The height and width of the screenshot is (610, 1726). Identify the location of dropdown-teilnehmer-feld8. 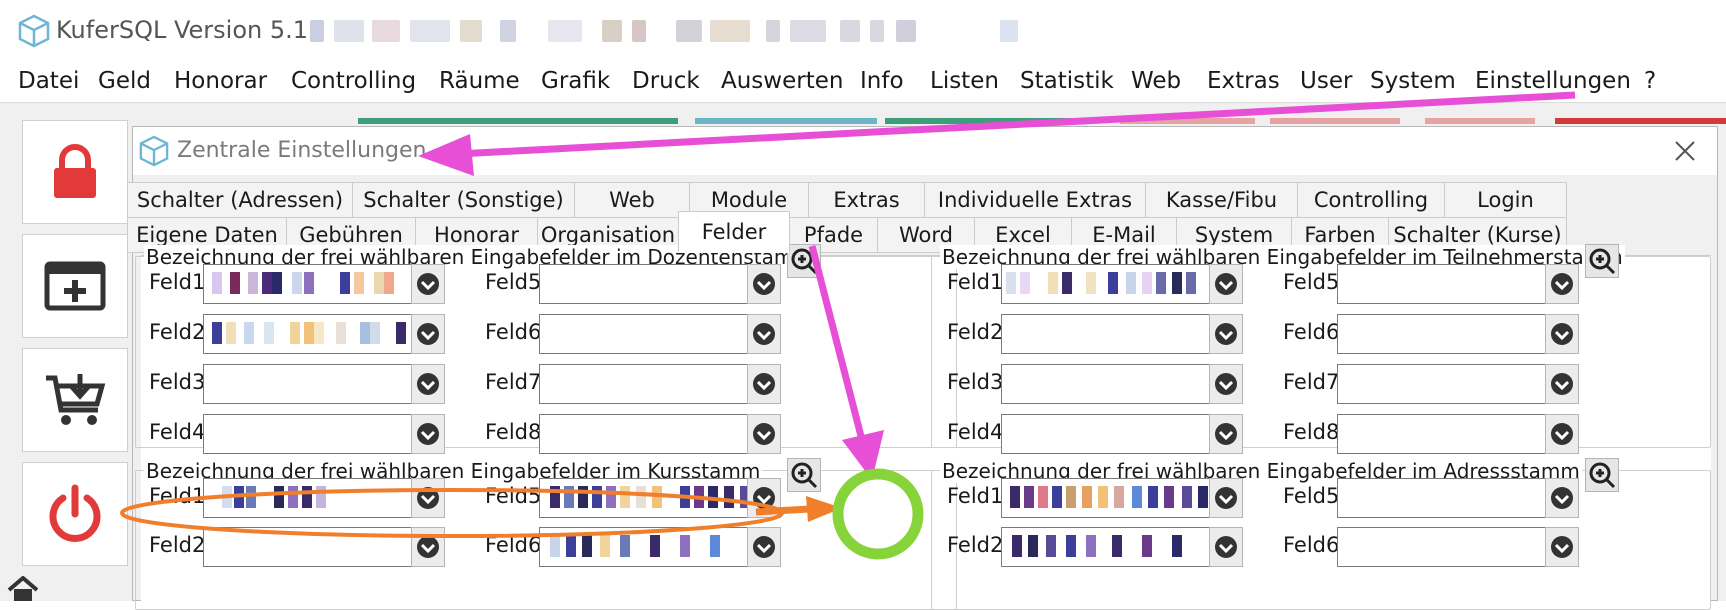
(1562, 434).